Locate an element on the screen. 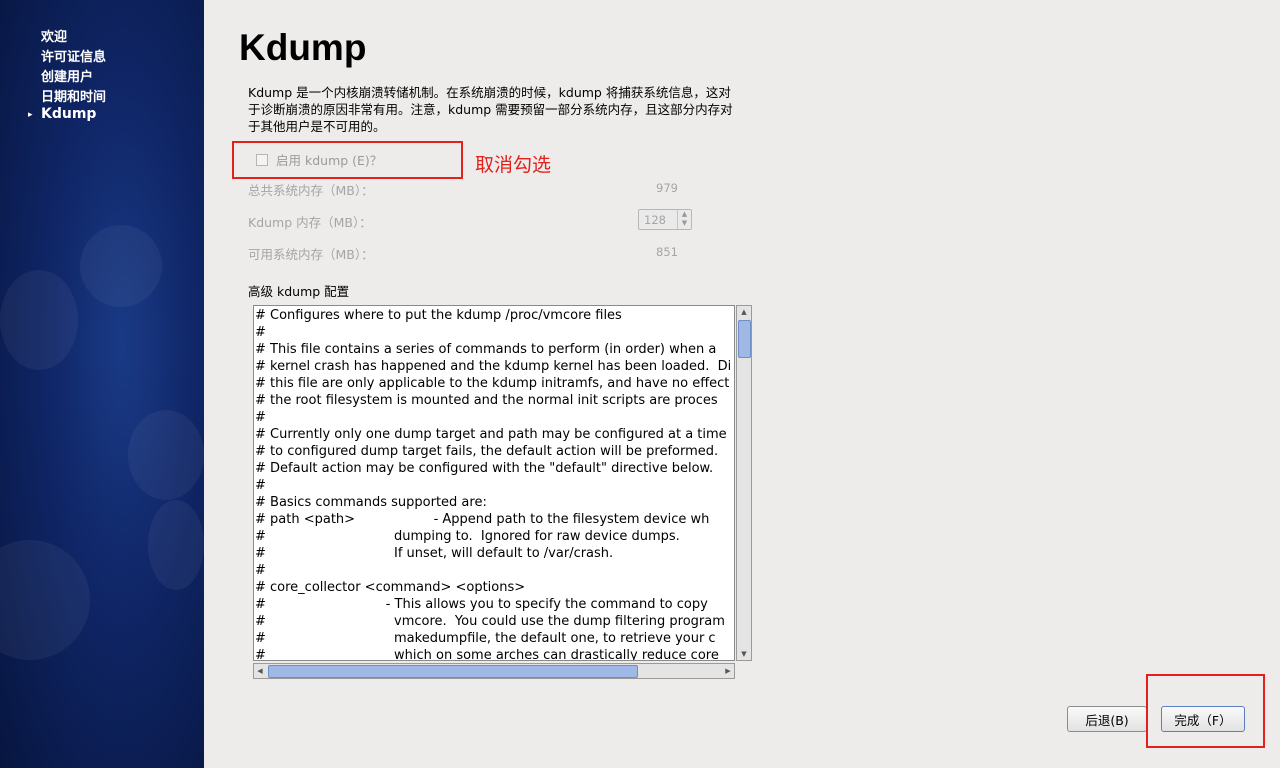 This screenshot has height=768, width=1280. kdump-memory-spinner: 128 ▲ ▼ is located at coordinates (665, 219).